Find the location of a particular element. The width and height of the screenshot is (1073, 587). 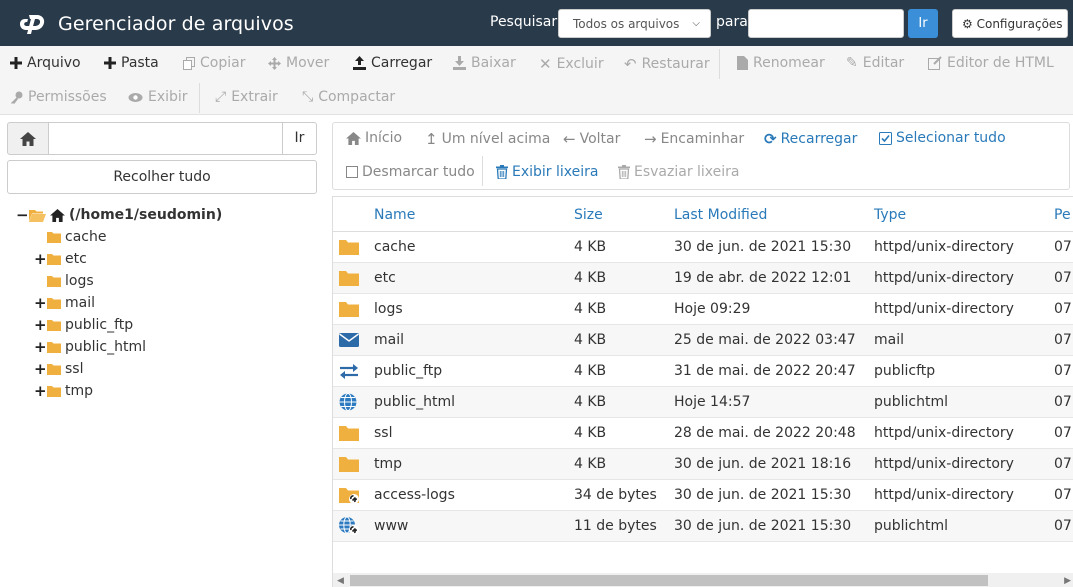

new-folder-button: Pasta is located at coordinates (131, 63).